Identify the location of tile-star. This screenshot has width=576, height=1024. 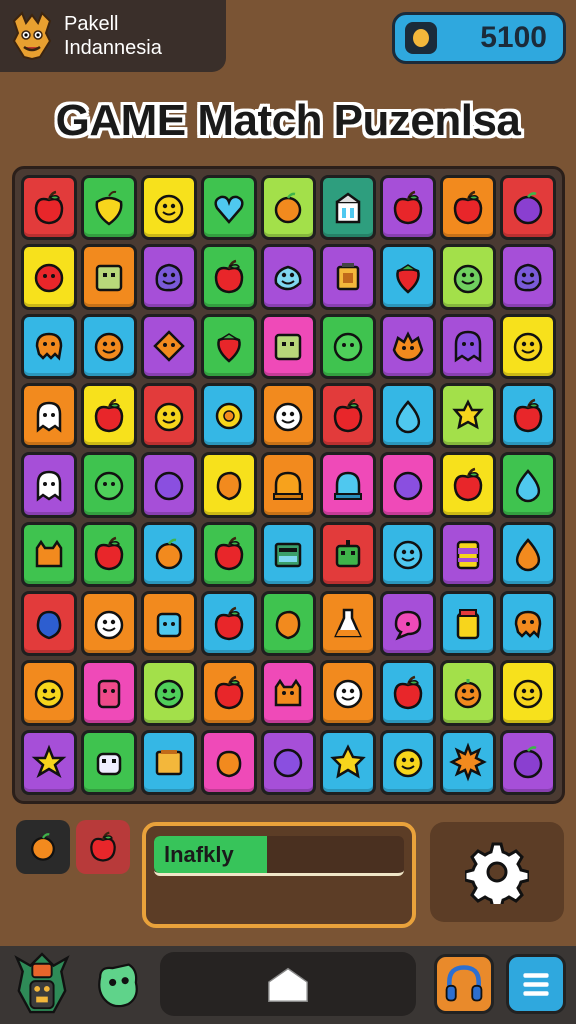
(348, 762).